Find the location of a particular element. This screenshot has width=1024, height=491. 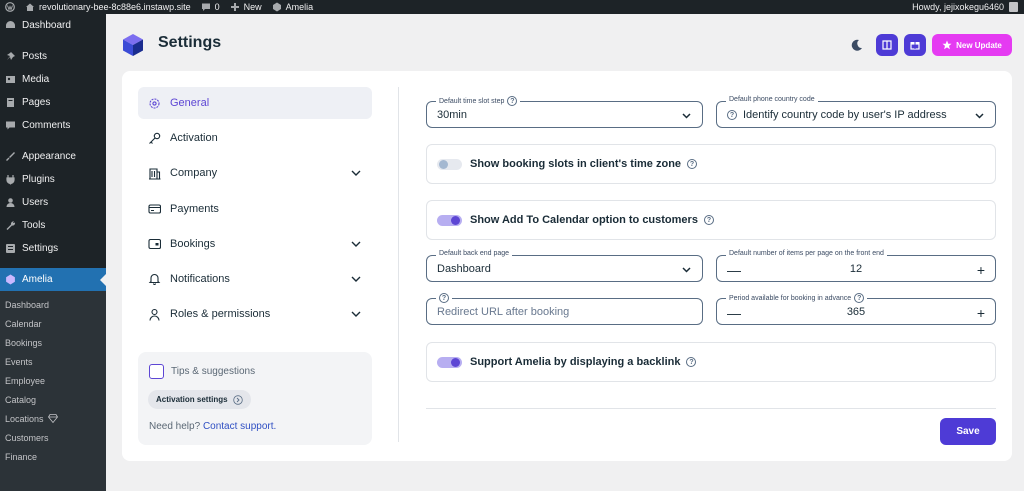

settings-nav-payments: Payments is located at coordinates (255, 209).